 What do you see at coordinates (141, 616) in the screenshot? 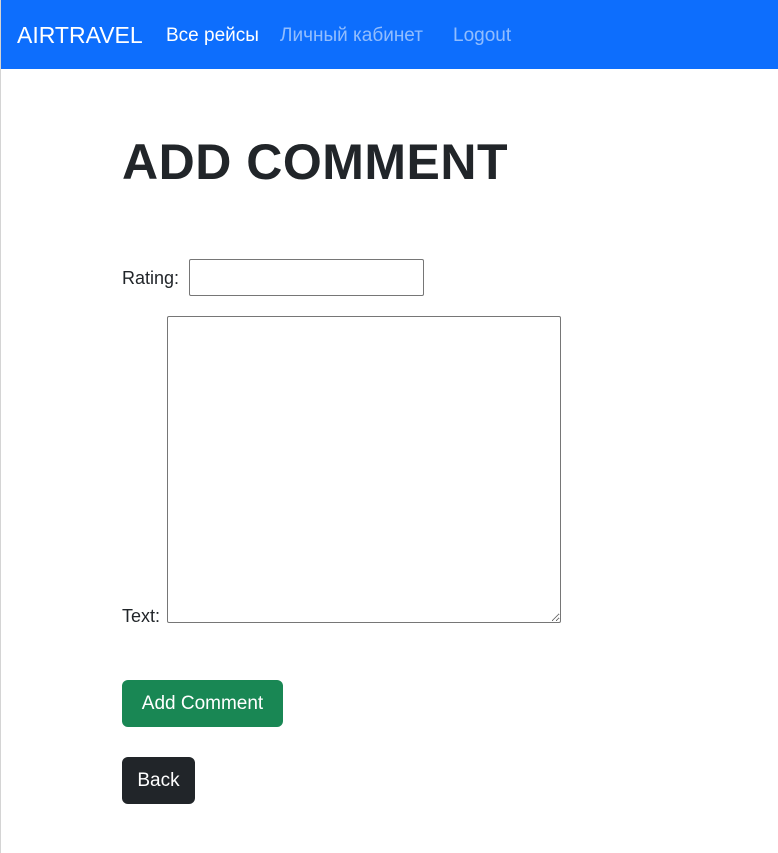
I see `text-label: Text:` at bounding box center [141, 616].